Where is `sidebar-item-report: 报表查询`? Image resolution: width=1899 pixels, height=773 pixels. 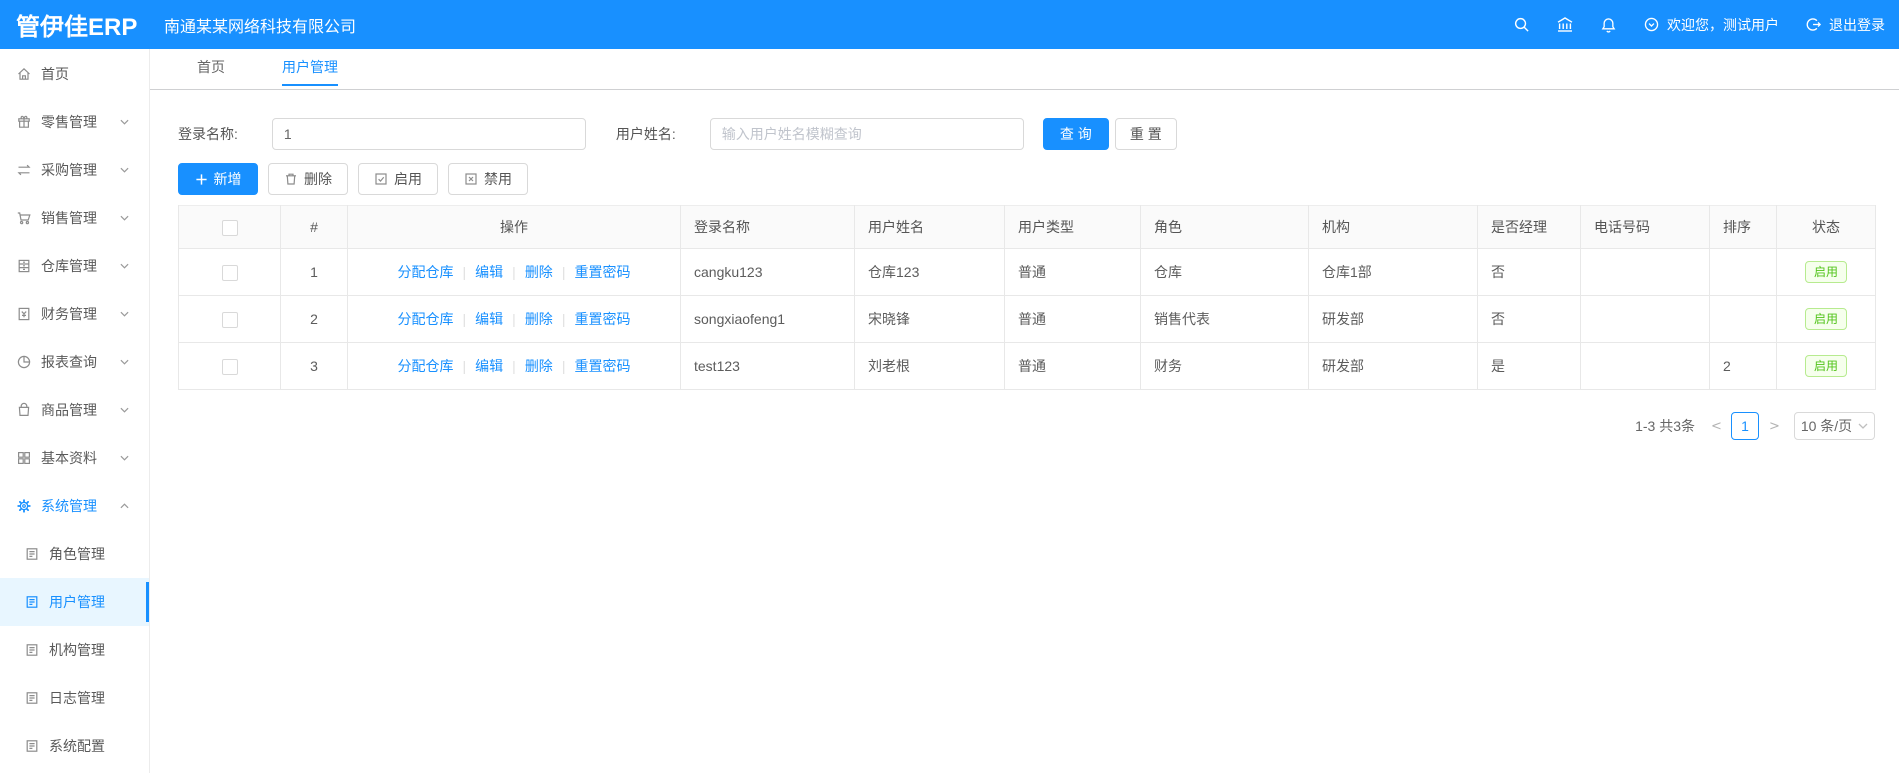
sidebar-item-report: 报表查询 is located at coordinates (74, 362).